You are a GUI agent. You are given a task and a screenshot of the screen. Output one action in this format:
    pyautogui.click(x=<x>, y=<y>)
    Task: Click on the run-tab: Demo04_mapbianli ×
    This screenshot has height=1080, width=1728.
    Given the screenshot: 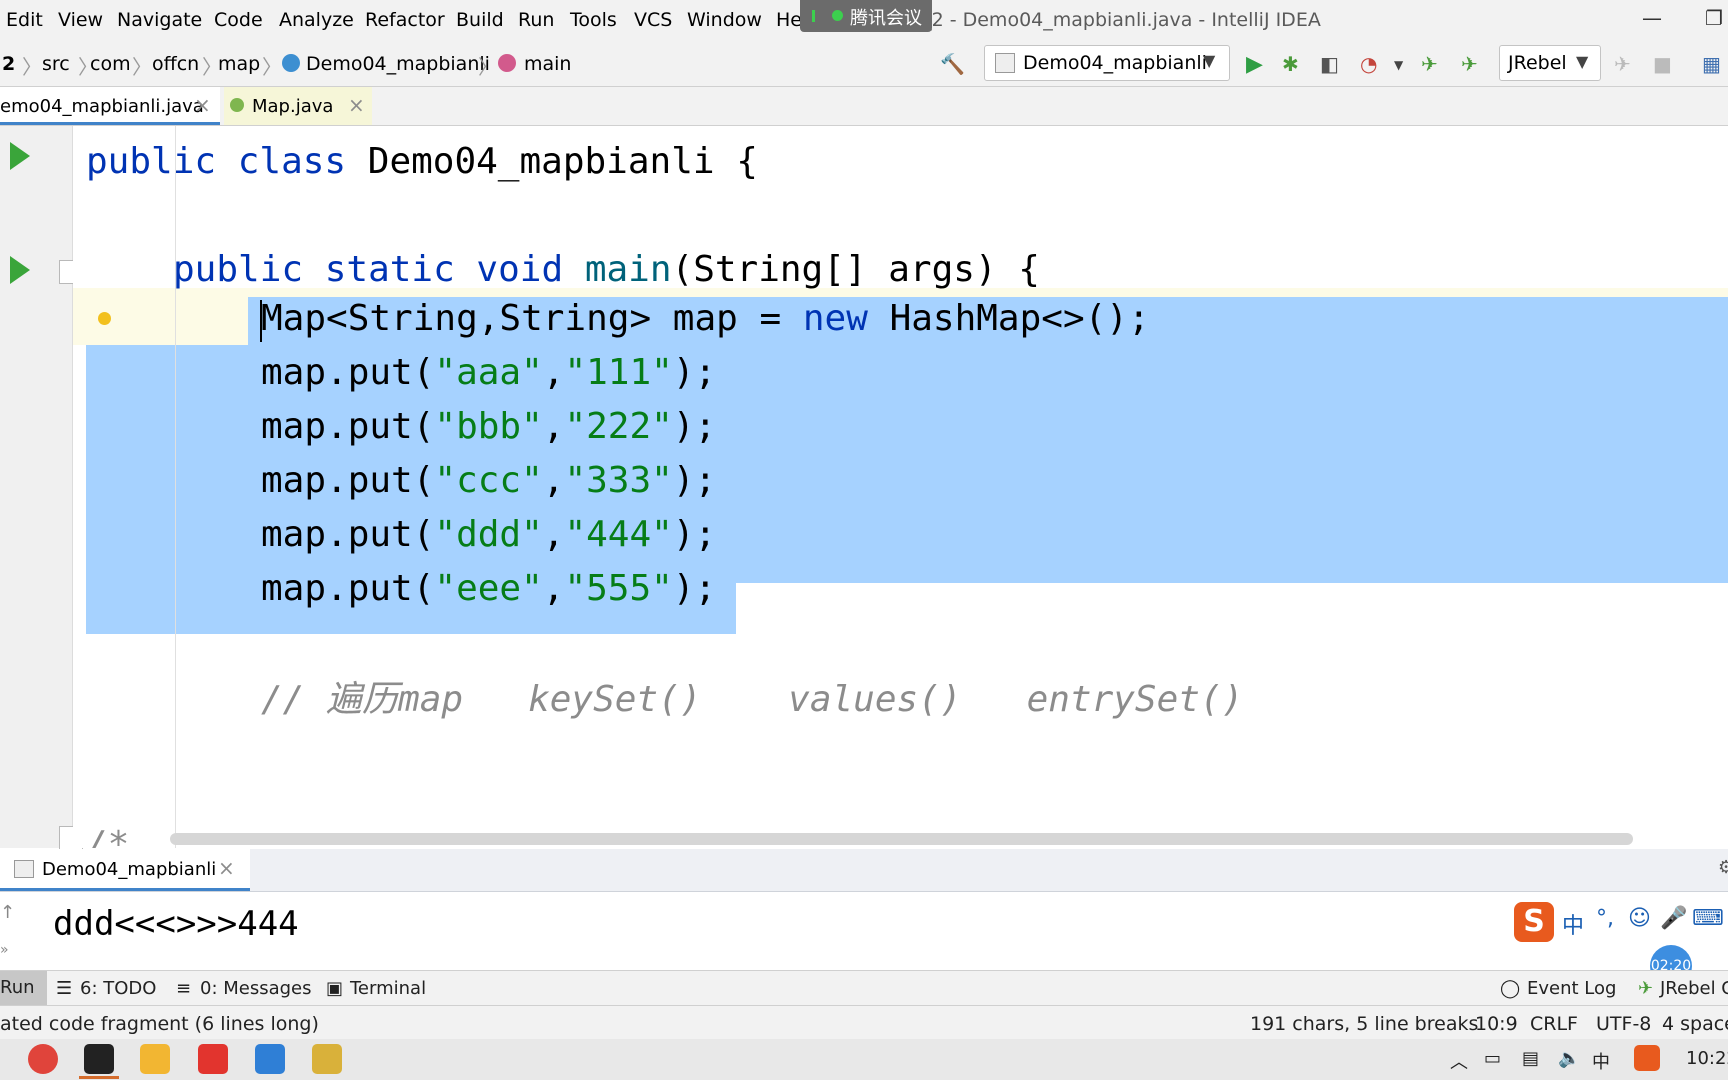 What is the action you would take?
    pyautogui.click(x=125, y=870)
    